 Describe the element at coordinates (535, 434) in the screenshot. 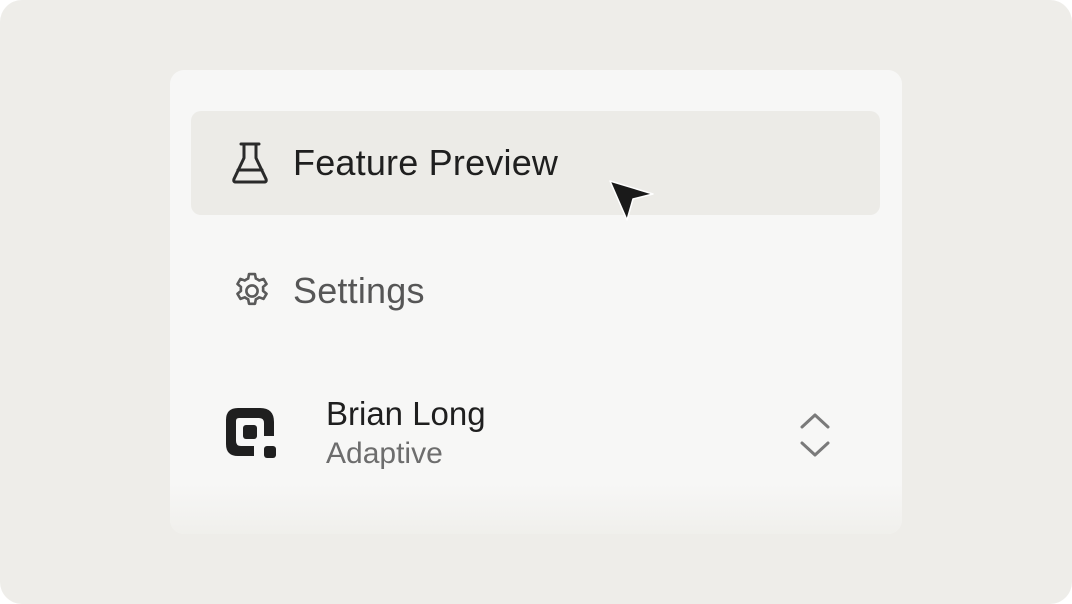

I see `account-switcher: Brian Long Adaptive` at that location.